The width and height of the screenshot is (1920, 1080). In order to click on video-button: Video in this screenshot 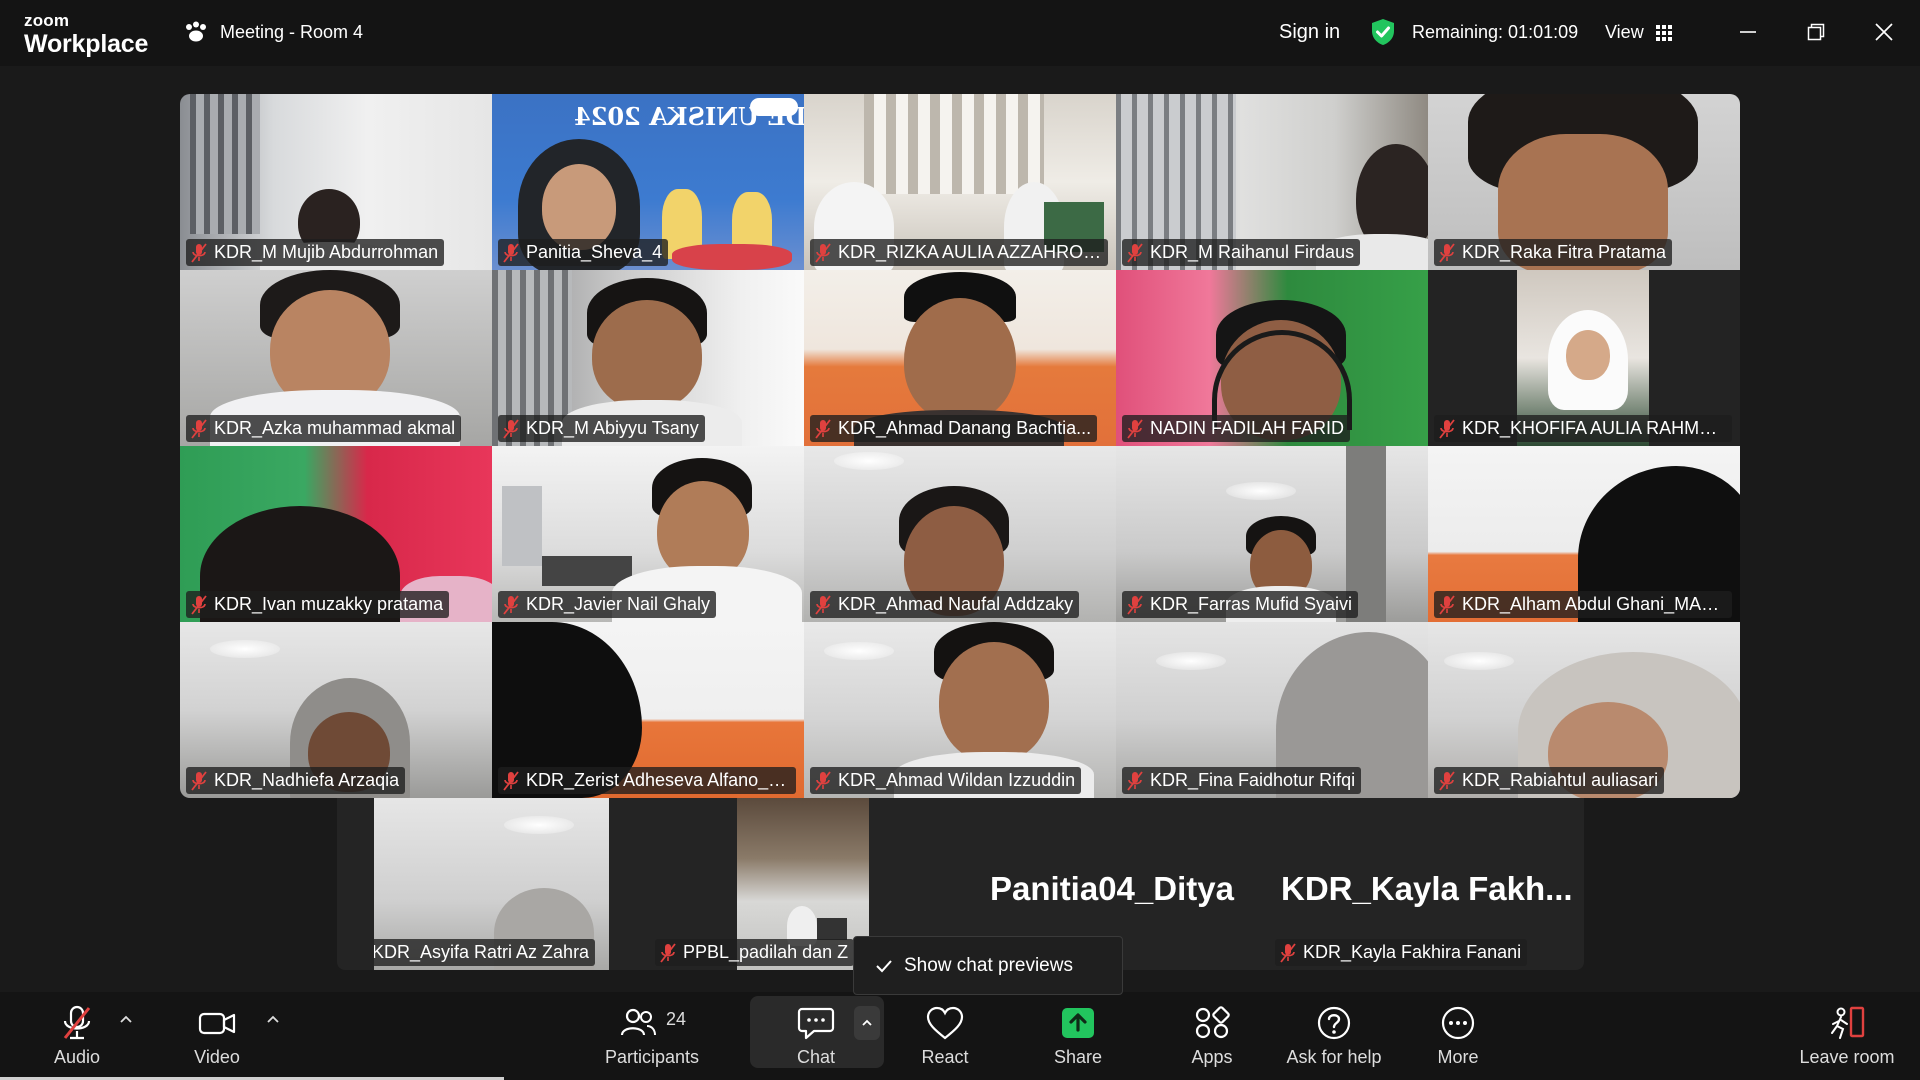, I will do `click(217, 1036)`.